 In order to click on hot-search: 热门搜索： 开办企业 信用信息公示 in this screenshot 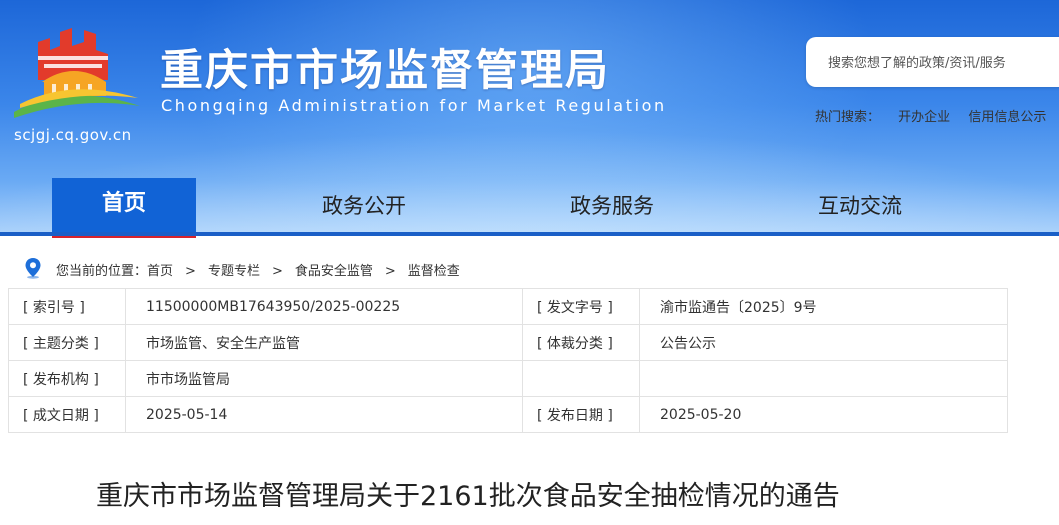, I will do `click(937, 115)`.